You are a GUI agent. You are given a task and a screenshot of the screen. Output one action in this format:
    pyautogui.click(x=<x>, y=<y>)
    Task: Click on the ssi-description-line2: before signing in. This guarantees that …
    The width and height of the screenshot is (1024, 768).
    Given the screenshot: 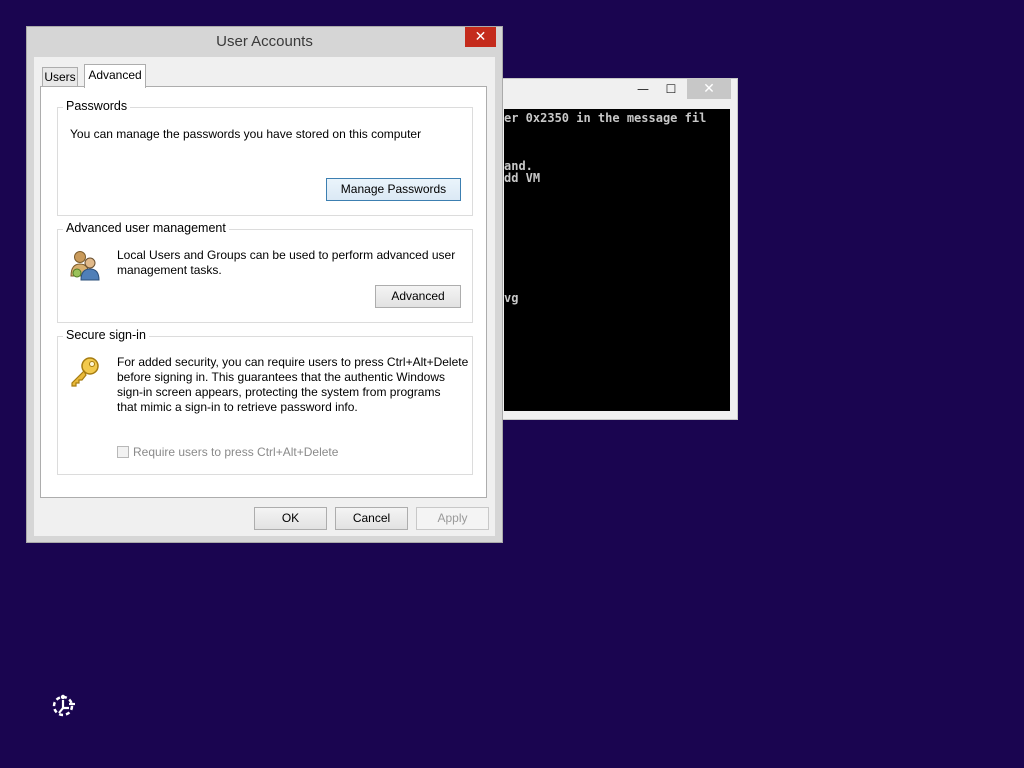 What is the action you would take?
    pyautogui.click(x=281, y=377)
    